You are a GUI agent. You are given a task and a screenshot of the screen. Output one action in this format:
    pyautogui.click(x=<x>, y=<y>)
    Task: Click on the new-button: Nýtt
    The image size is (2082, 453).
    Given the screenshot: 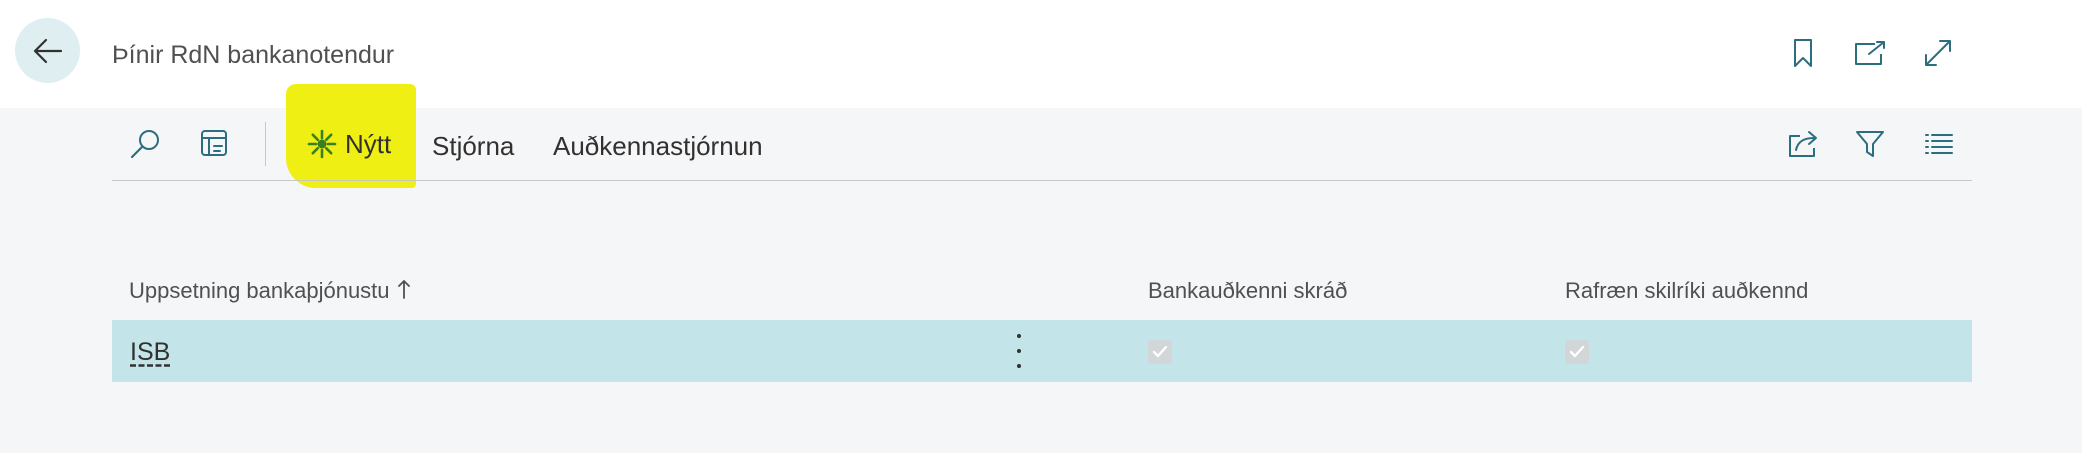 What is the action you would take?
    pyautogui.click(x=349, y=144)
    